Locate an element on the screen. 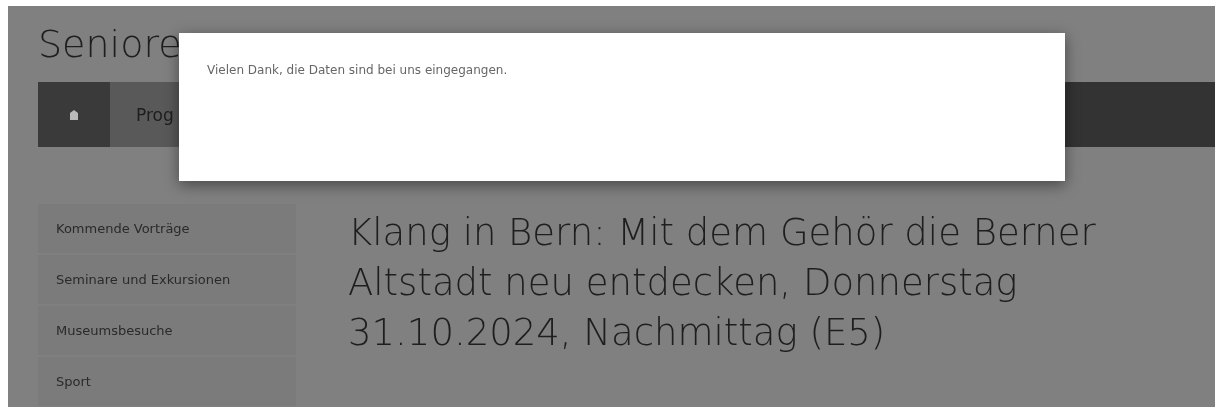 This screenshot has height=407, width=1215. site-title: Seniore is located at coordinates (110, 44).